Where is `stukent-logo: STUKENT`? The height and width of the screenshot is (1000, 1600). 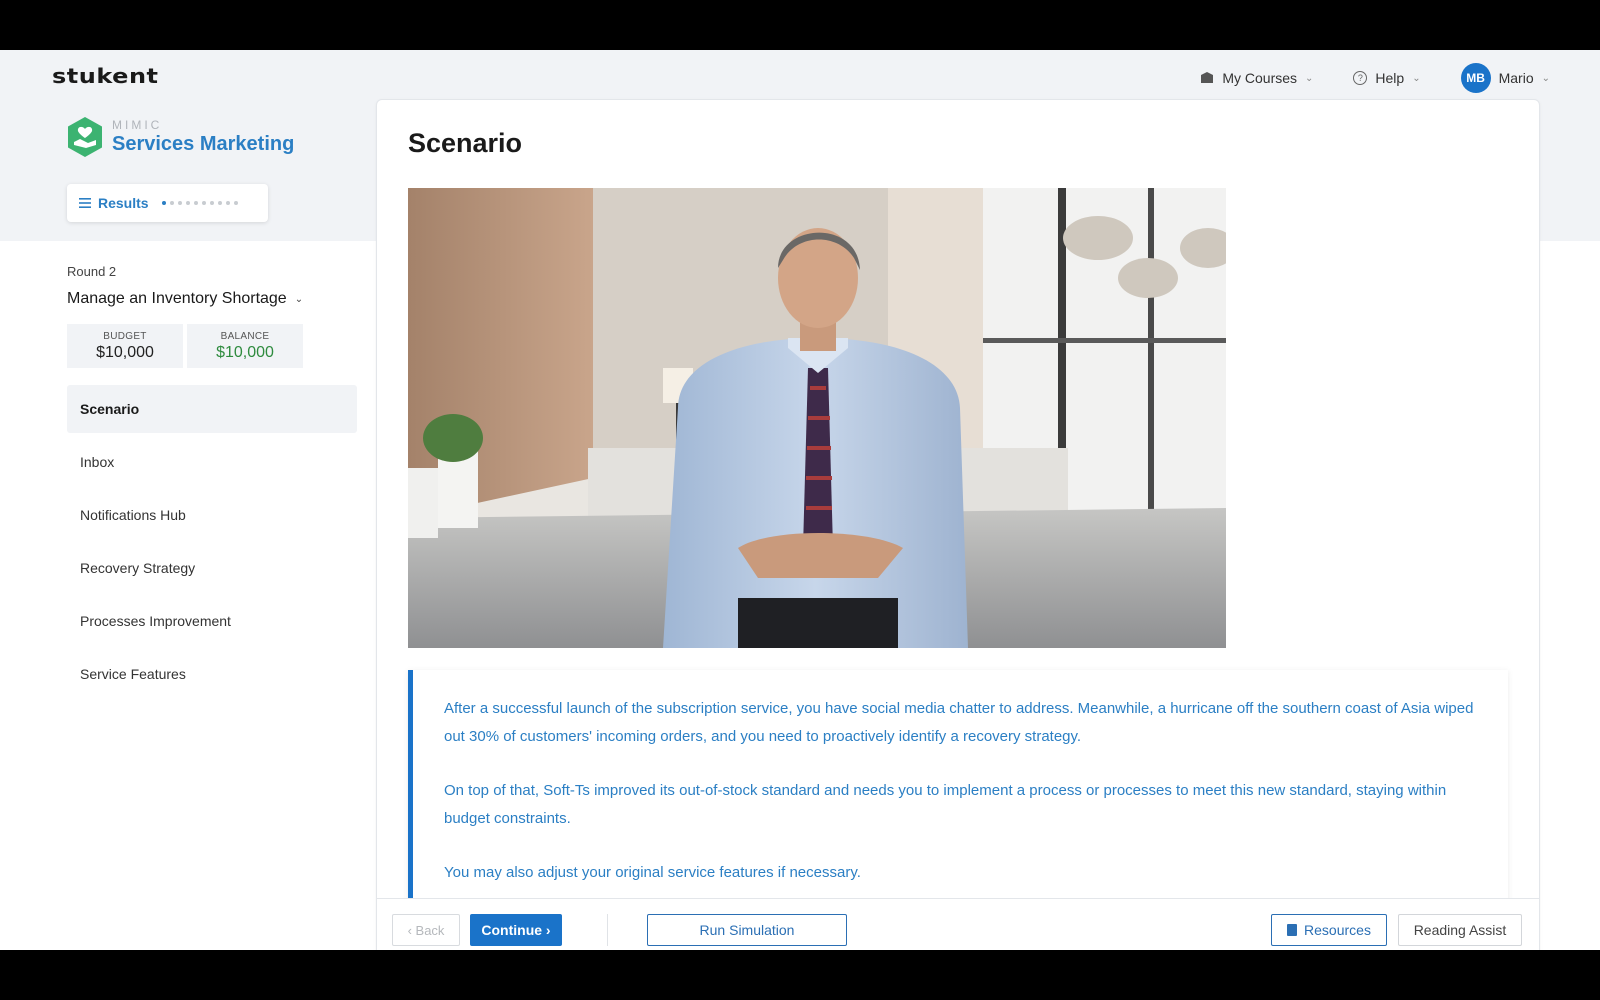 stukent-logo: STUKENT is located at coordinates (105, 76).